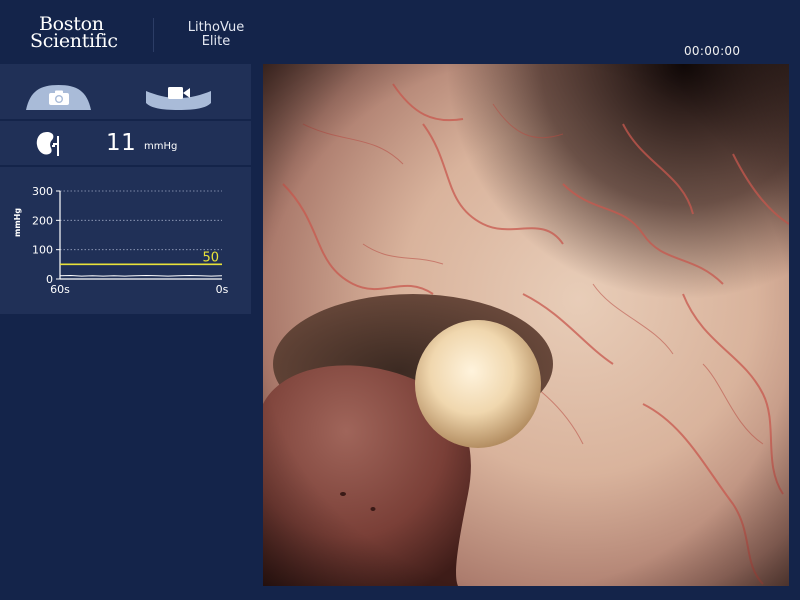 The image size is (800, 600). I want to click on chart-y-axis-label: mmHg, so click(17, 222).